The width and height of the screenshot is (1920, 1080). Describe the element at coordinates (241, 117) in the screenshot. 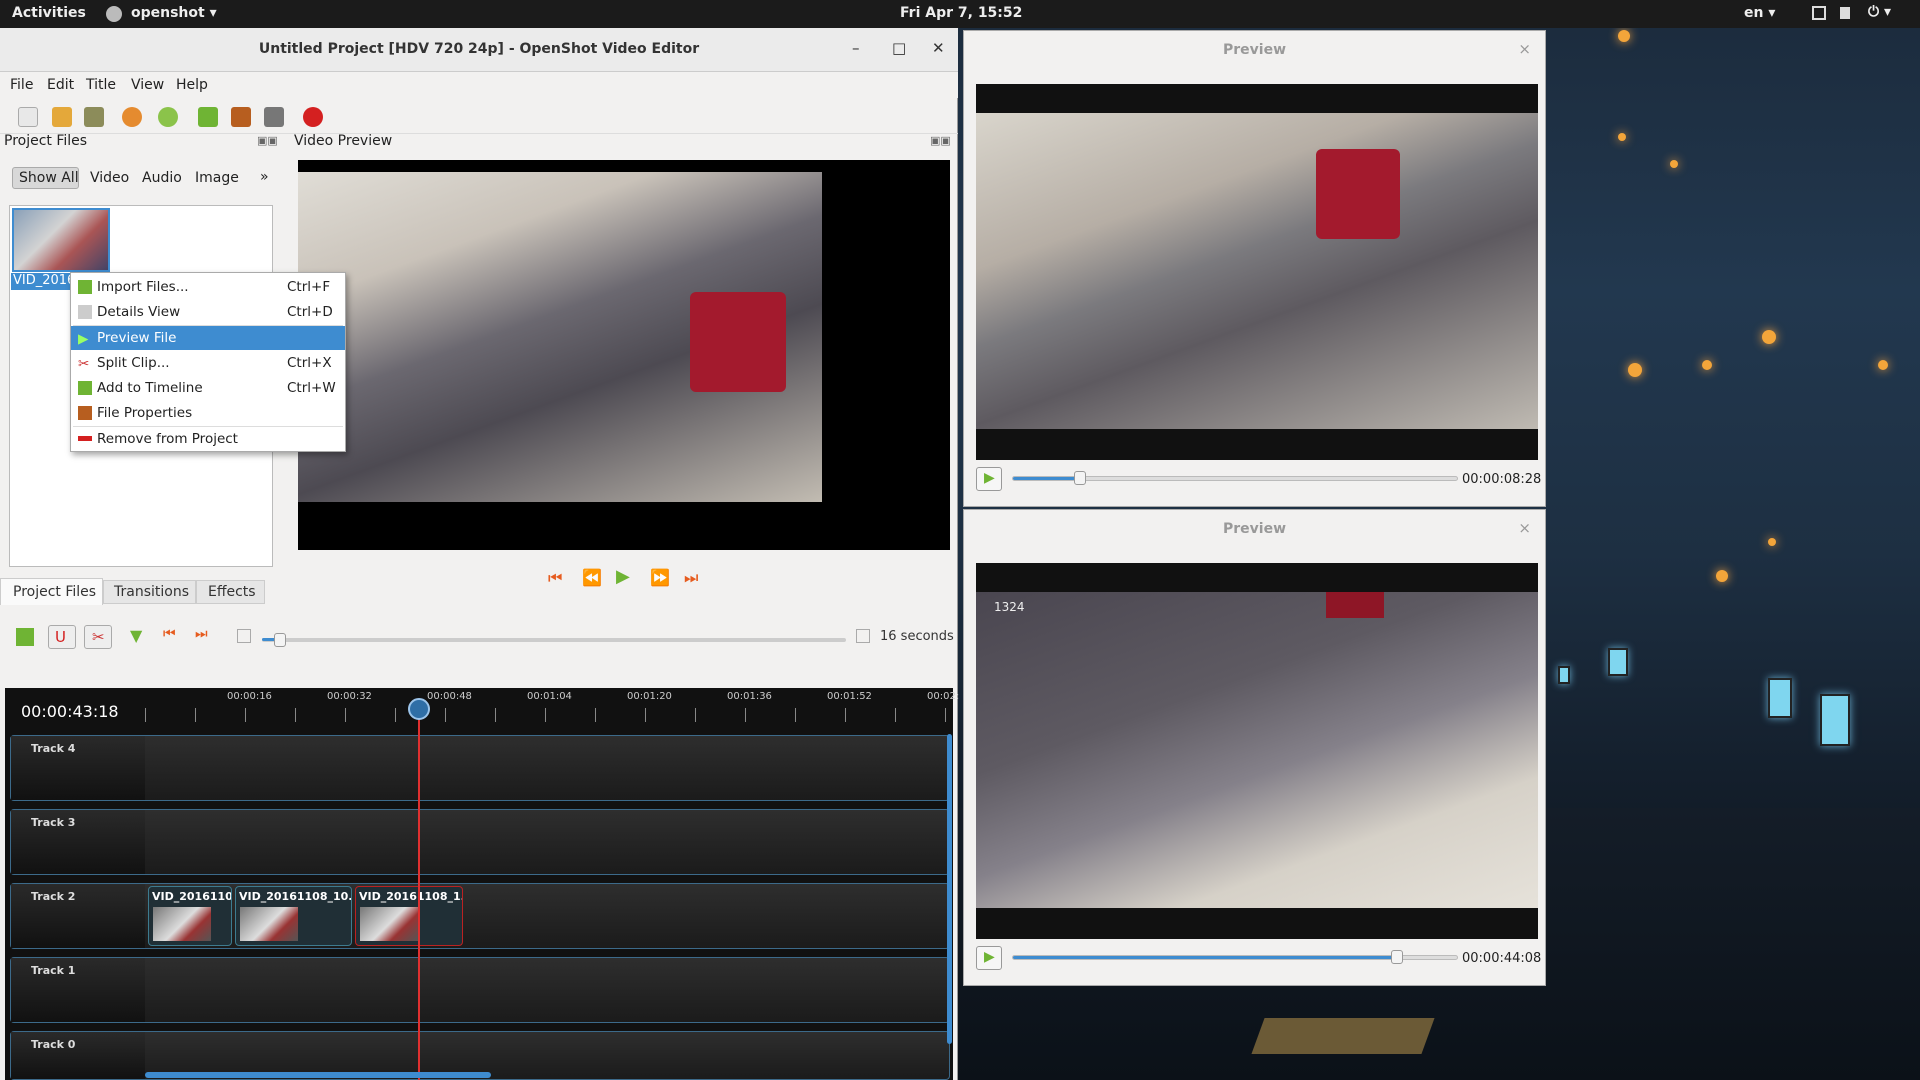

I see `profile-icon` at that location.